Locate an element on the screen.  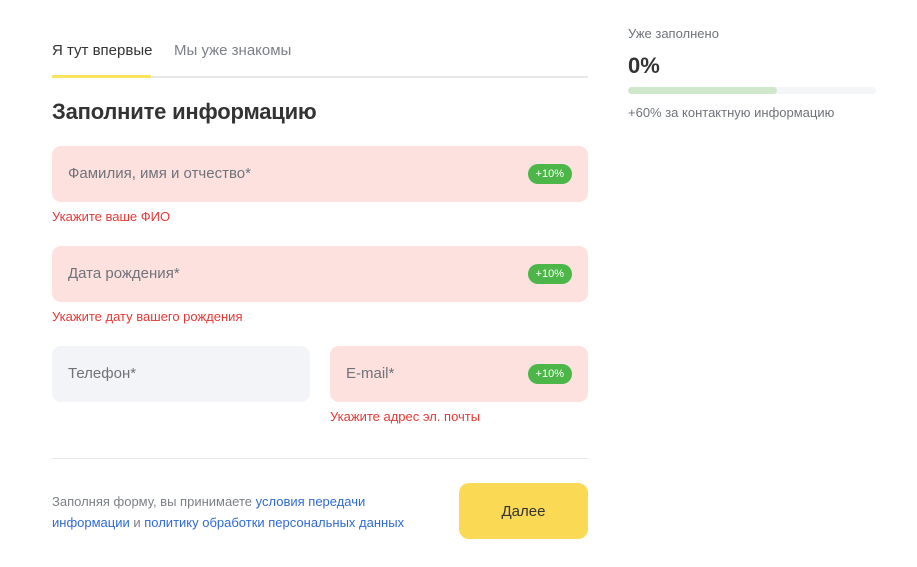
email-error: Укажите адрес эл. почты is located at coordinates (405, 416).